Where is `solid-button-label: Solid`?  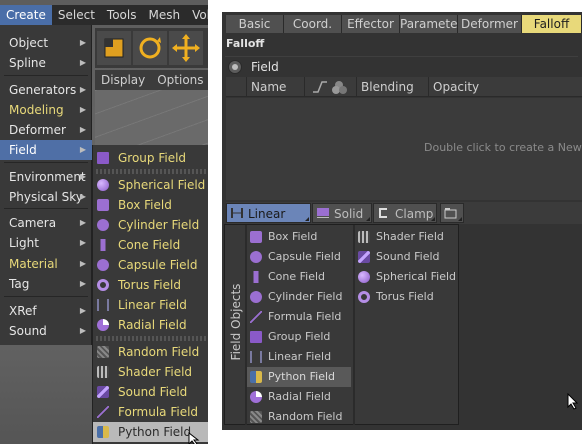 solid-button-label: Solid is located at coordinates (349, 214).